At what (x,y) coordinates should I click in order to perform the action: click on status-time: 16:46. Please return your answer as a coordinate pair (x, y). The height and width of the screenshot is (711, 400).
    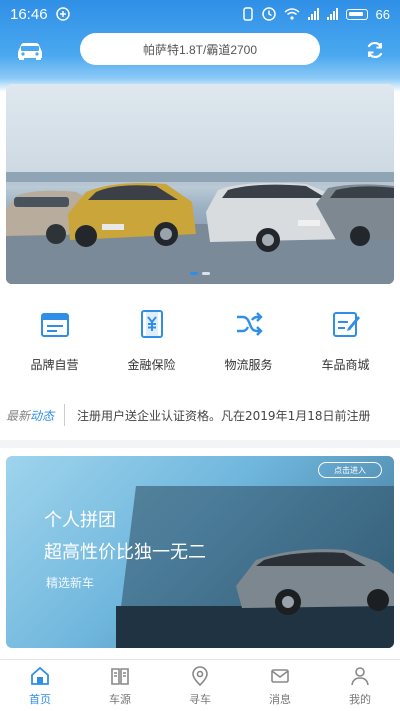
    Looking at the image, I should click on (29, 14).